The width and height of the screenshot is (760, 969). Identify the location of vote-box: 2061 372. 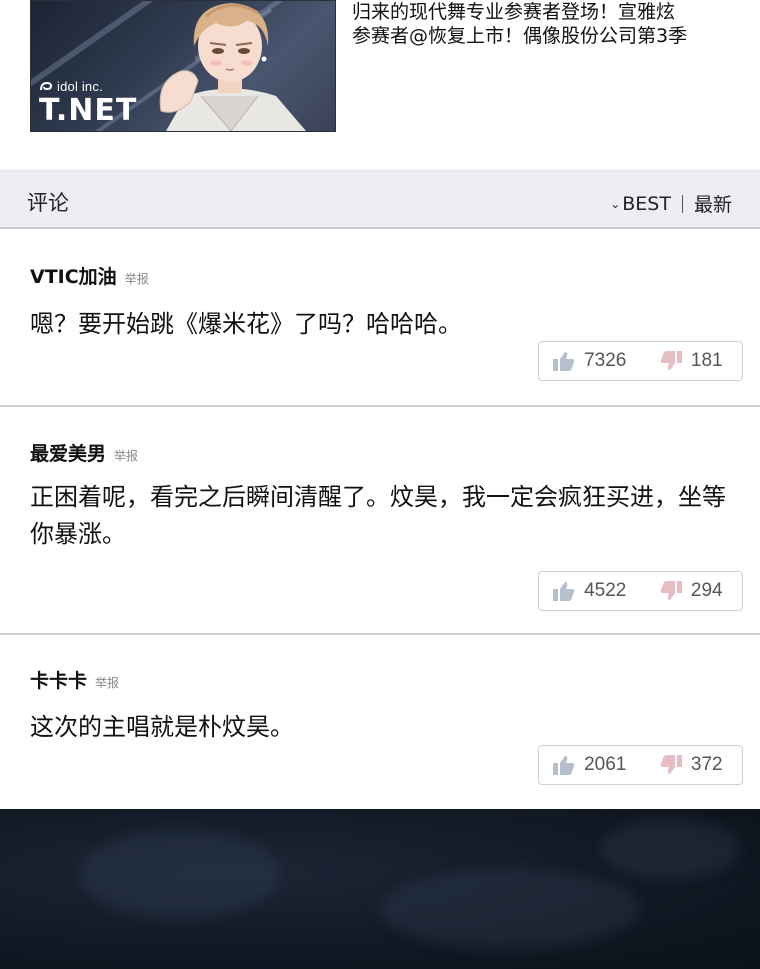
(640, 765).